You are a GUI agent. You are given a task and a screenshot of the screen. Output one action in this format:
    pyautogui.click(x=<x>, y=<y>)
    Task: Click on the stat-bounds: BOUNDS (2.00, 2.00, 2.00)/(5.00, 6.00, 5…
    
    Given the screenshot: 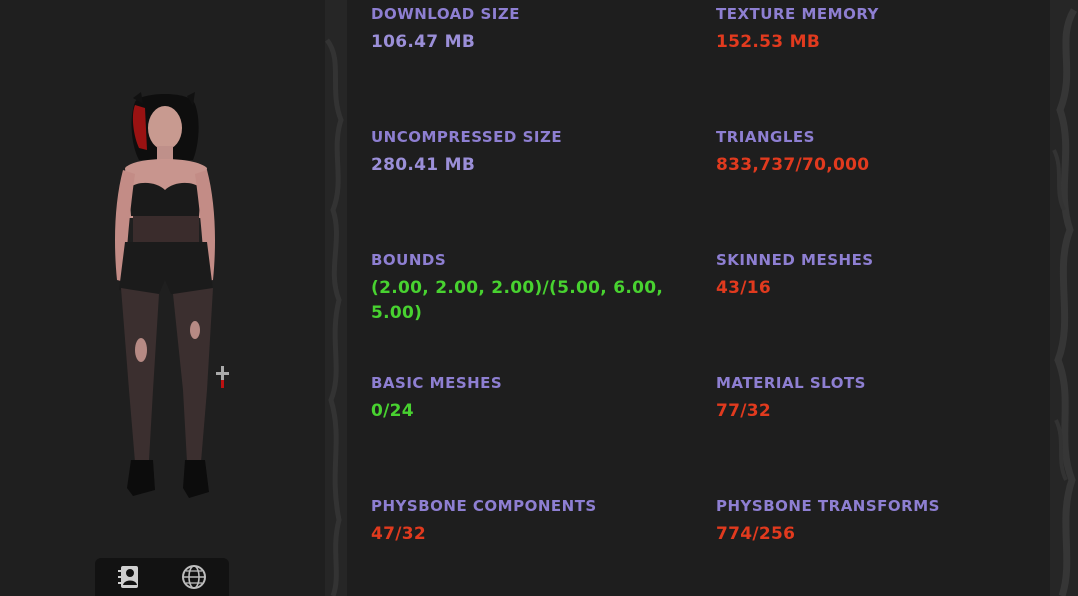 What is the action you would take?
    pyautogui.click(x=521, y=288)
    